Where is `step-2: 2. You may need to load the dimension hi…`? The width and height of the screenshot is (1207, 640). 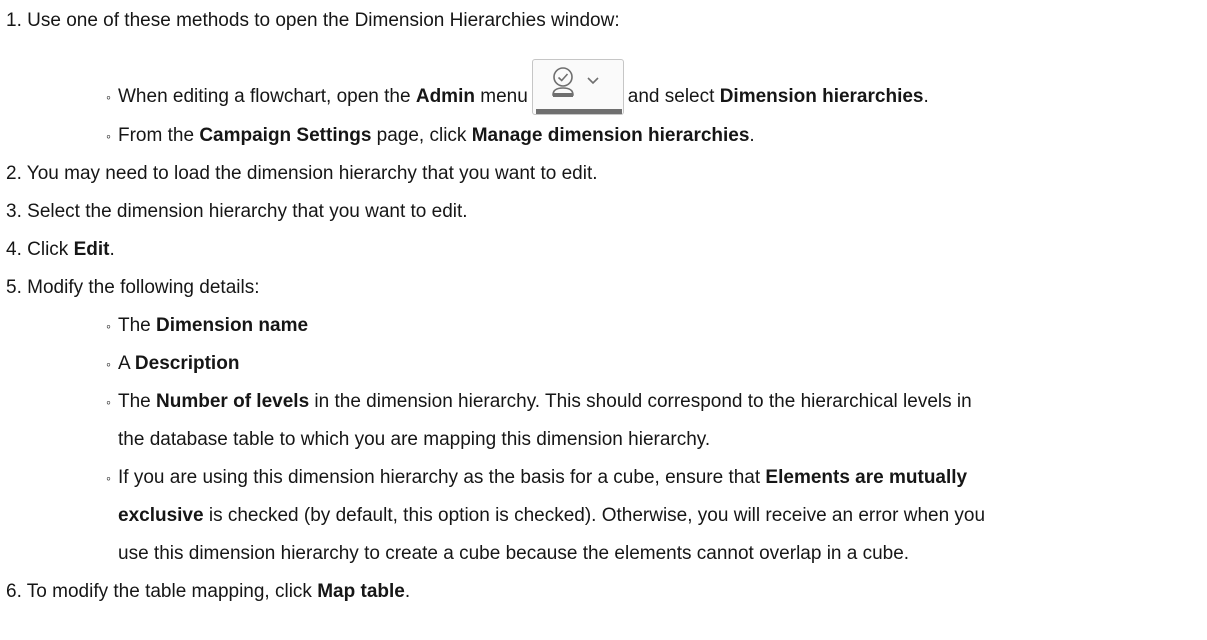 step-2: 2. You may need to load the dimension hi… is located at coordinates (302, 173).